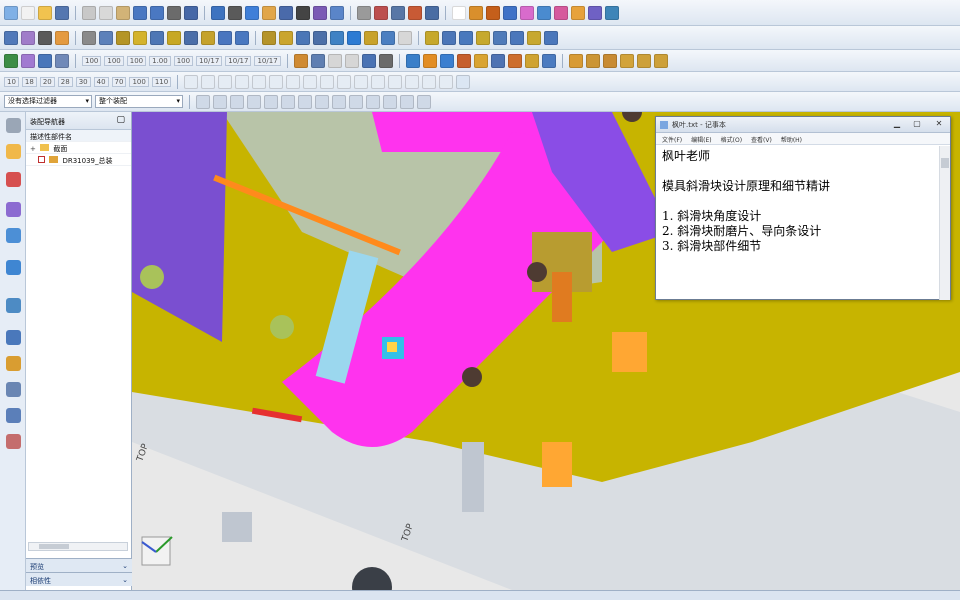 The width and height of the screenshot is (960, 600). What do you see at coordinates (191, 12) in the screenshot?
I see `command-finder-icon` at bounding box center [191, 12].